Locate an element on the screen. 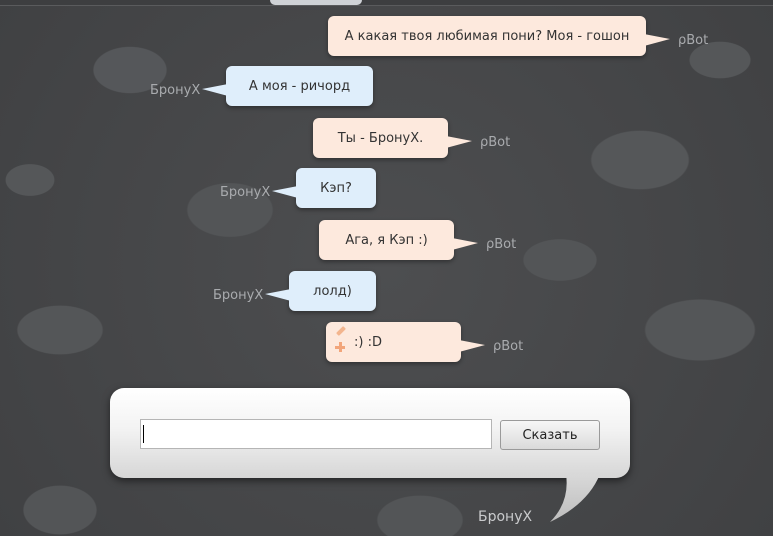 This screenshot has width=773, height=536. chat-message-user: лолд) is located at coordinates (320, 291).